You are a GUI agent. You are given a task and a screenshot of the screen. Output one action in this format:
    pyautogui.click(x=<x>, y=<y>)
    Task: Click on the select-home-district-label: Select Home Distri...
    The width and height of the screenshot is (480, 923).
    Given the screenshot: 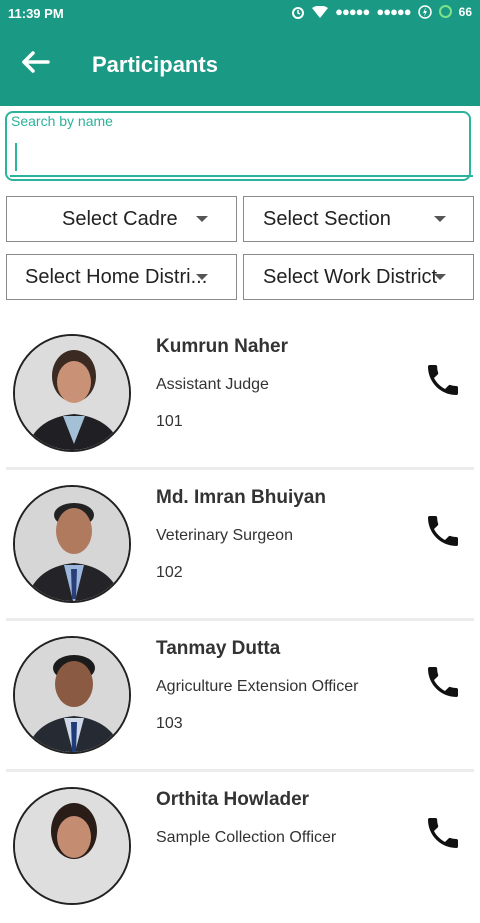 What is the action you would take?
    pyautogui.click(x=116, y=277)
    